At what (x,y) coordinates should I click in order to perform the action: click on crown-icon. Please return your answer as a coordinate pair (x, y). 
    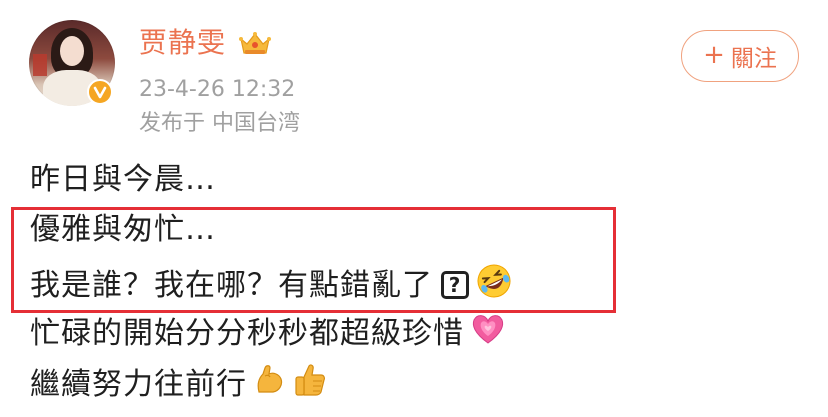
    Looking at the image, I should click on (255, 44).